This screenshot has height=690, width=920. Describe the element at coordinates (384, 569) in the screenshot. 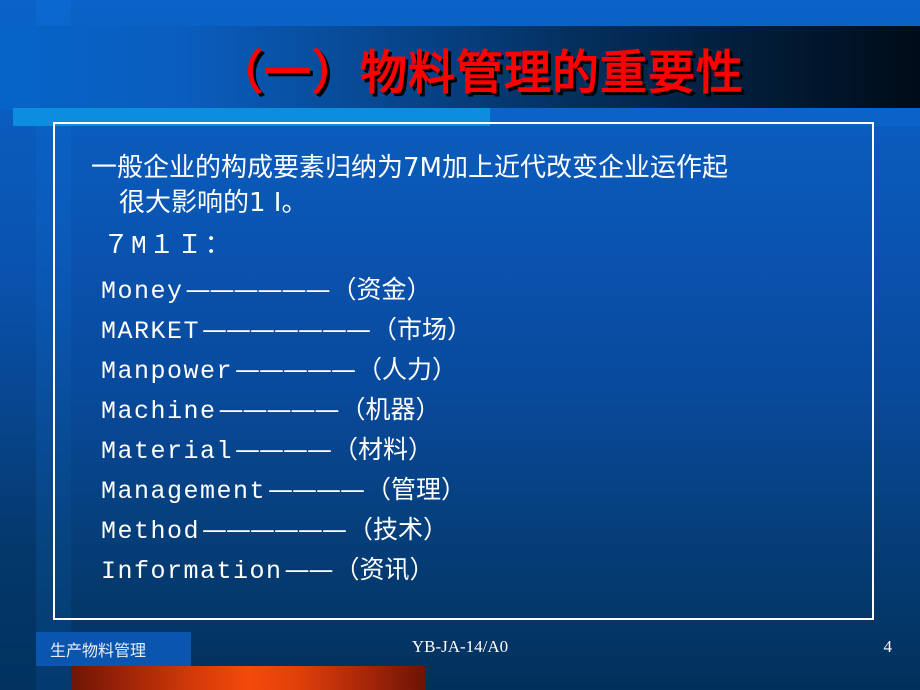

I see `list-item-chinese: （资讯）` at that location.